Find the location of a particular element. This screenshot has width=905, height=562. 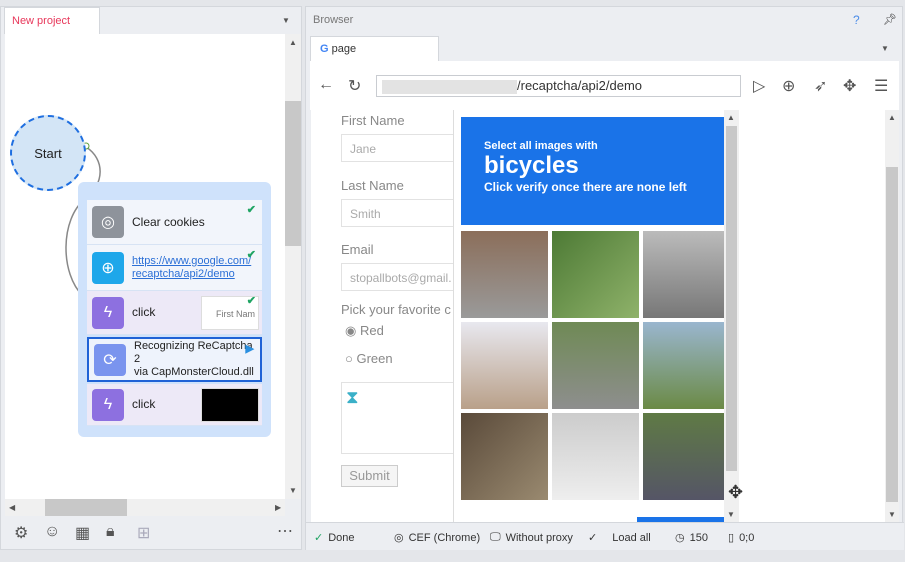

blurred-url-part is located at coordinates (449, 86).